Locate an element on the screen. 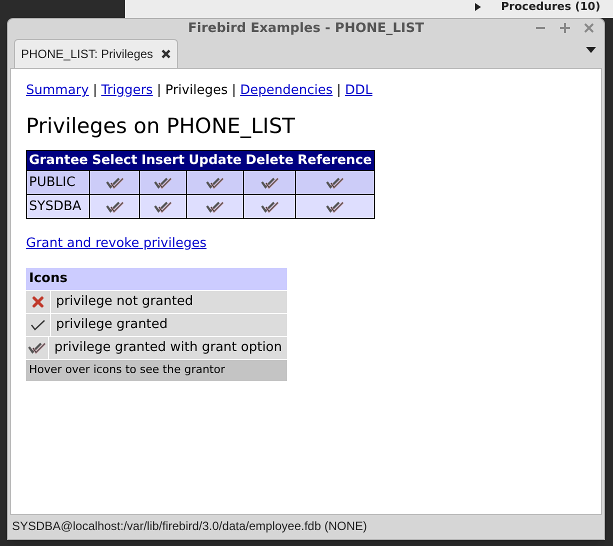 The height and width of the screenshot is (546, 613). cross-icon is located at coordinates (38, 302).